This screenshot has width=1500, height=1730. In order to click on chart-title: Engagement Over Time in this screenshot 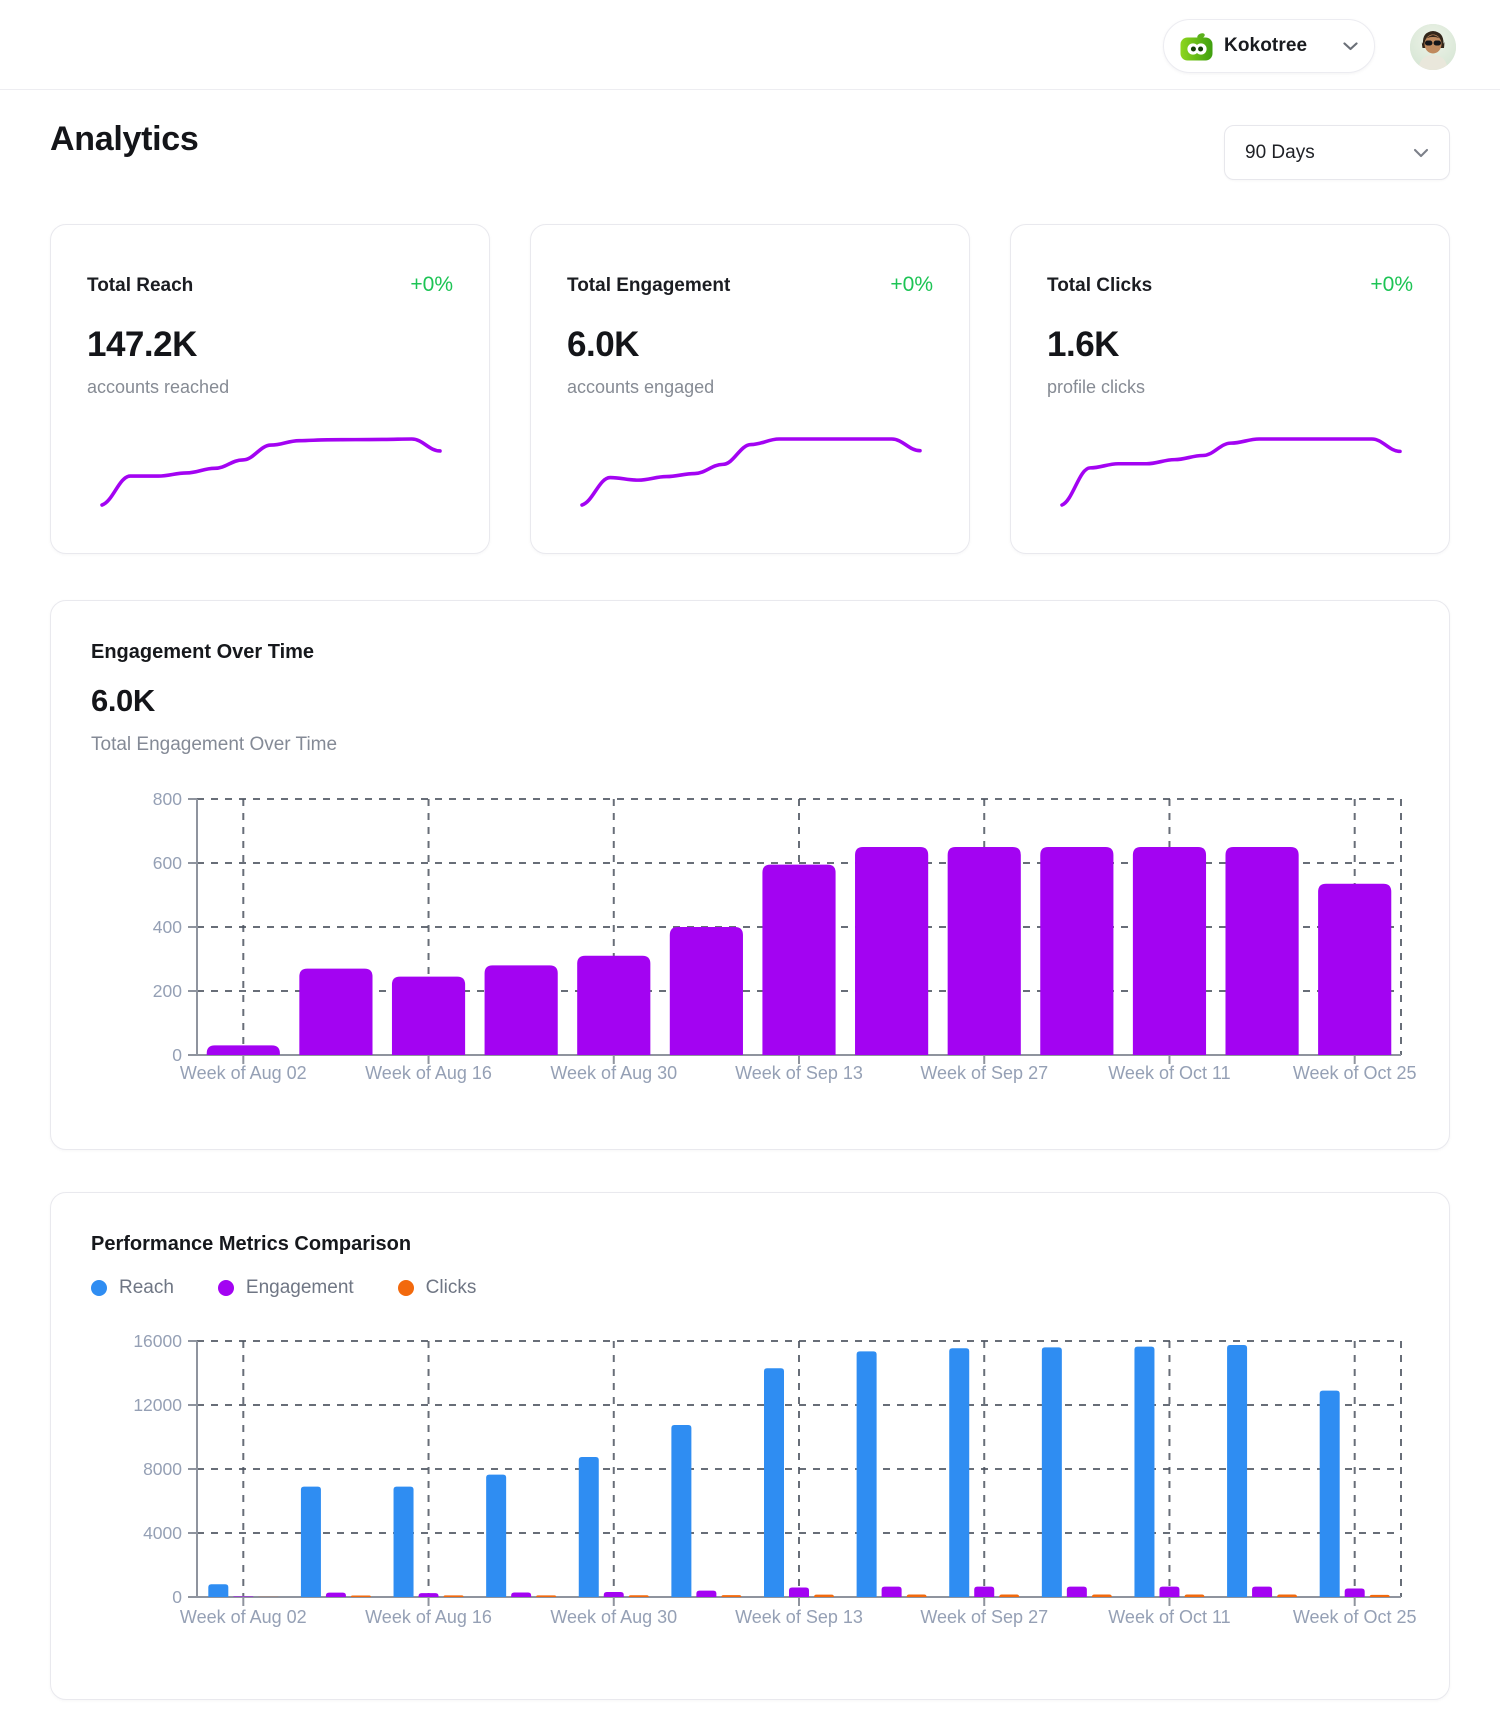, I will do `click(203, 652)`.